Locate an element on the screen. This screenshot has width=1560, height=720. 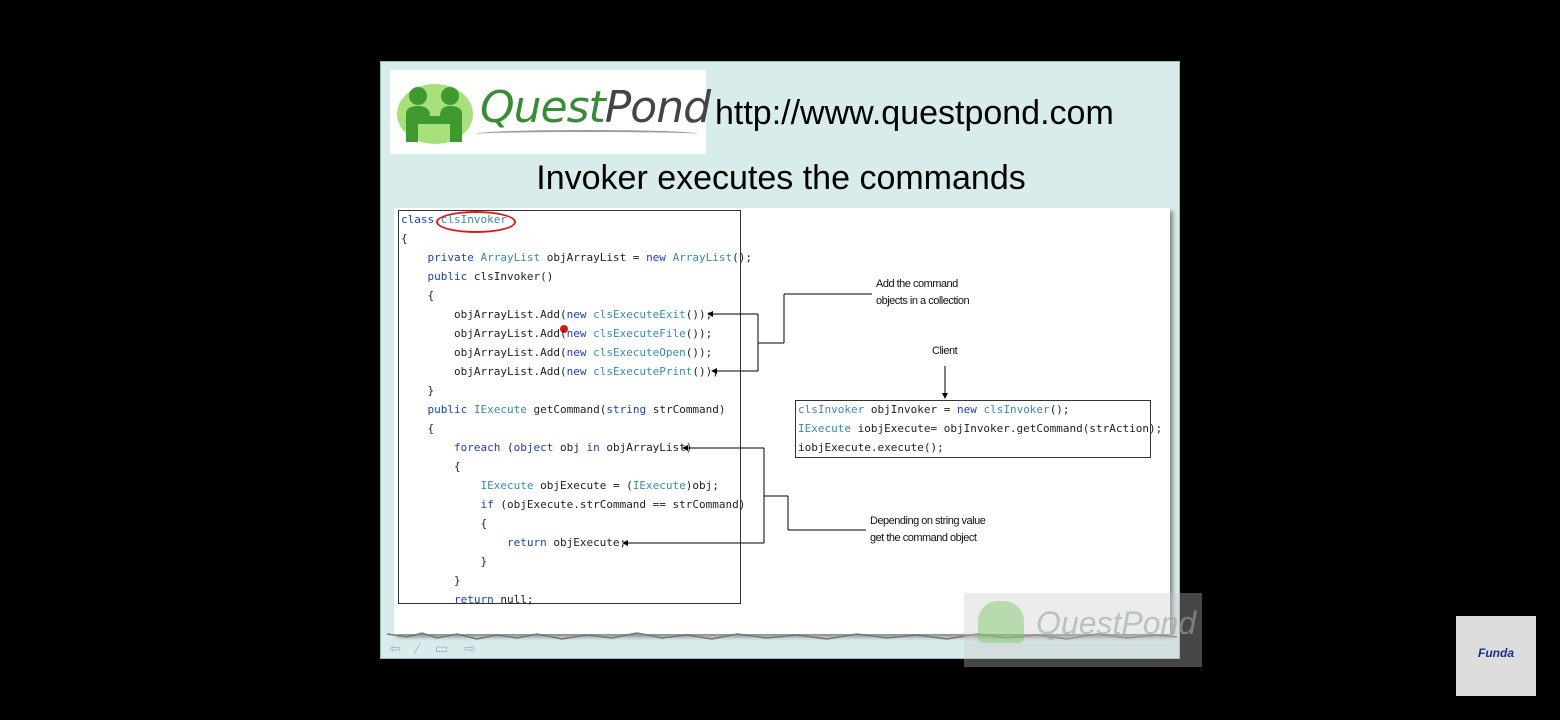
logo-wordmark: QuestPond is located at coordinates (595, 107).